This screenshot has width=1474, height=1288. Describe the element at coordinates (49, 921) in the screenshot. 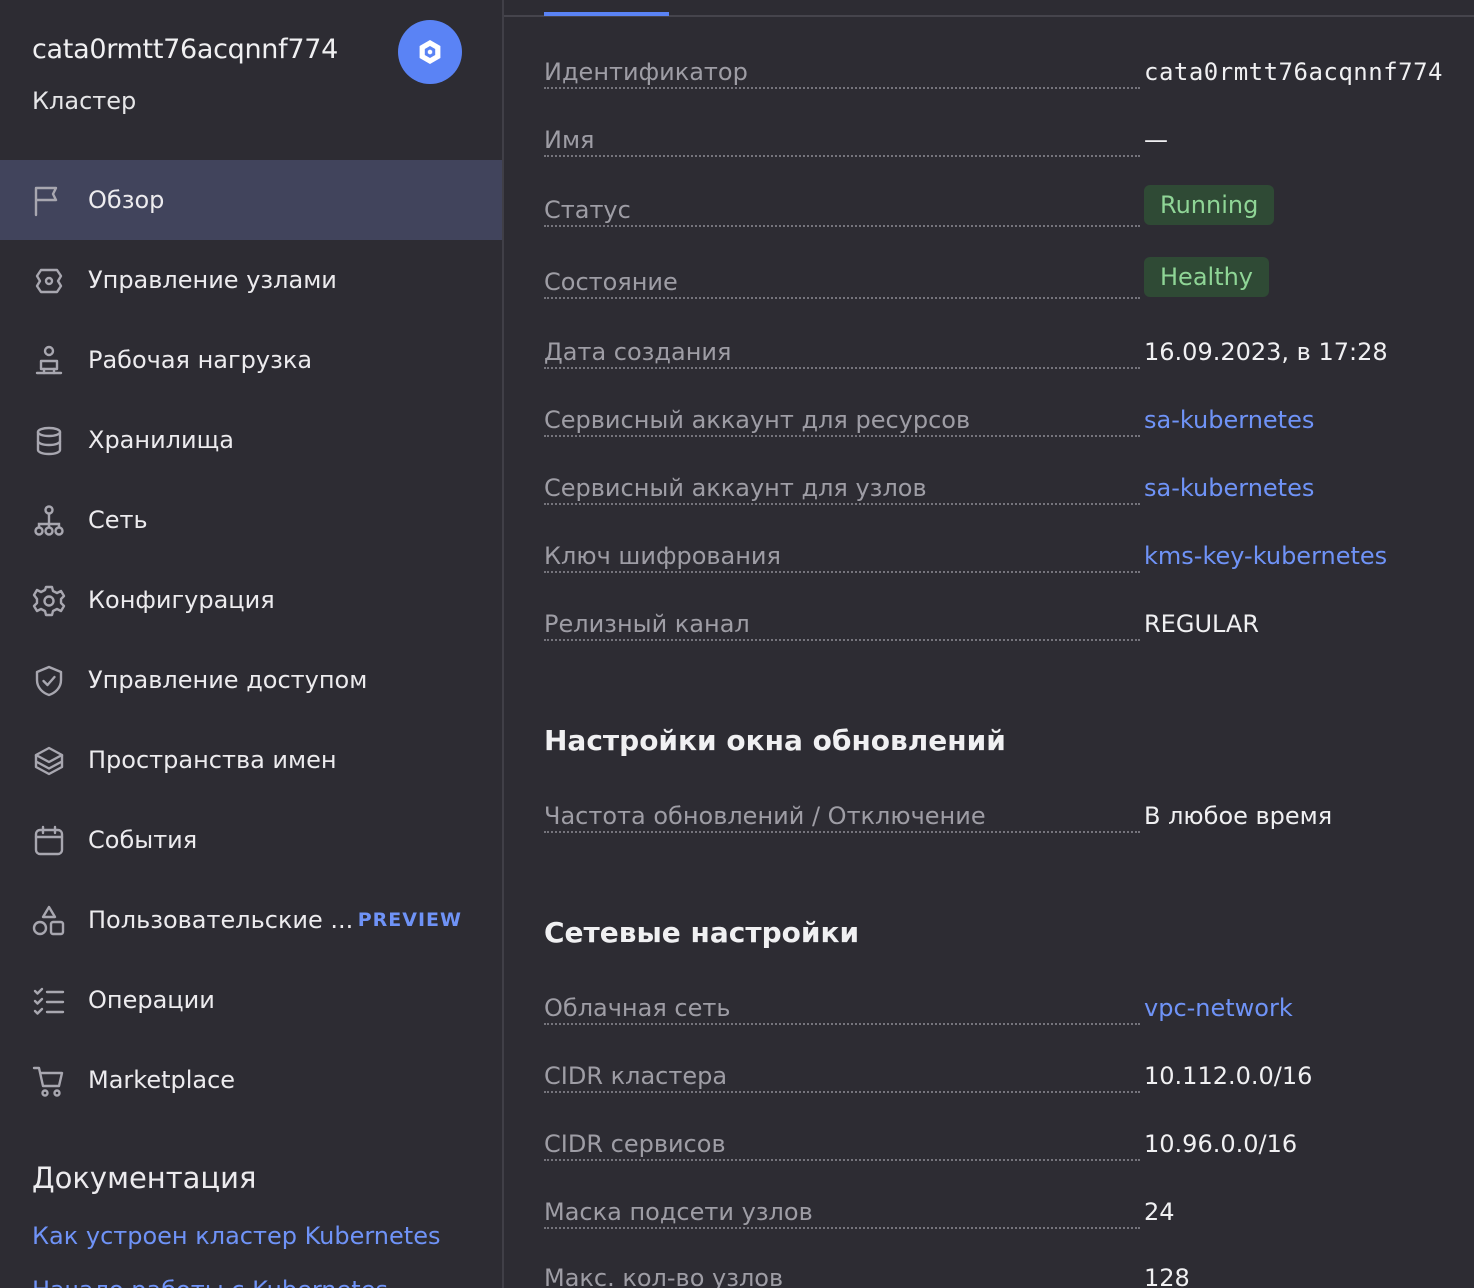

I see `shapes-icon` at that location.